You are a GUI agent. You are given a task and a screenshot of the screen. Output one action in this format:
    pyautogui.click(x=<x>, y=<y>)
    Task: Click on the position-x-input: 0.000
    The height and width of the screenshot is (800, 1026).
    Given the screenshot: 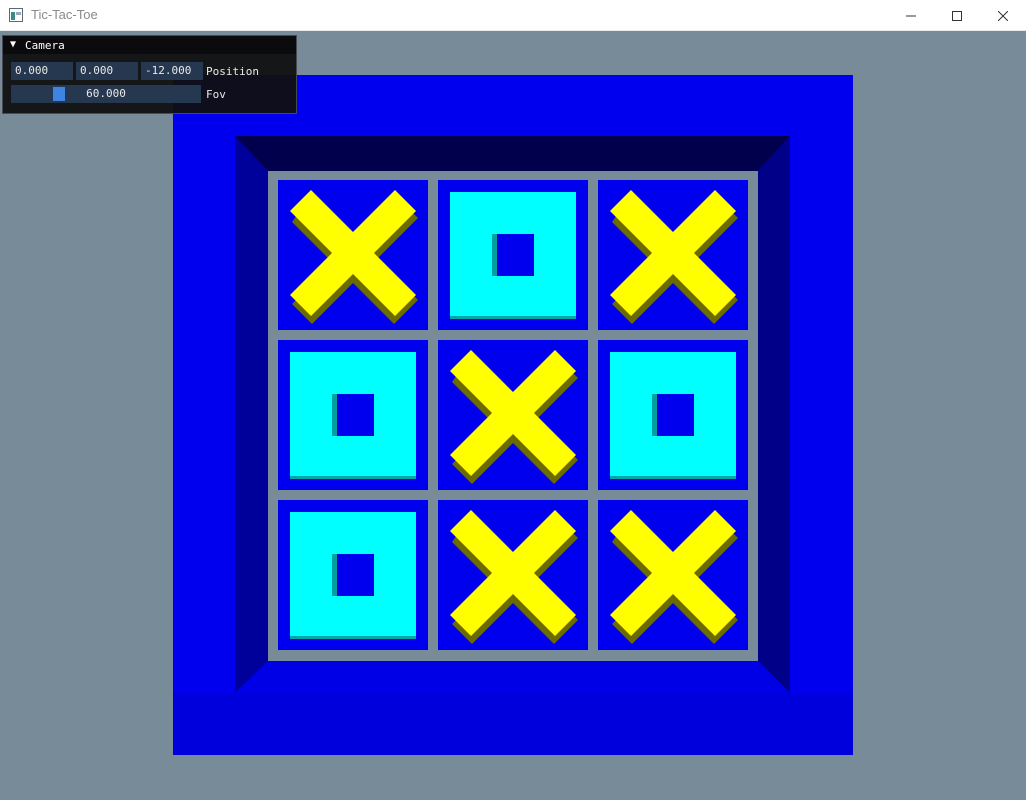 What is the action you would take?
    pyautogui.click(x=42, y=71)
    